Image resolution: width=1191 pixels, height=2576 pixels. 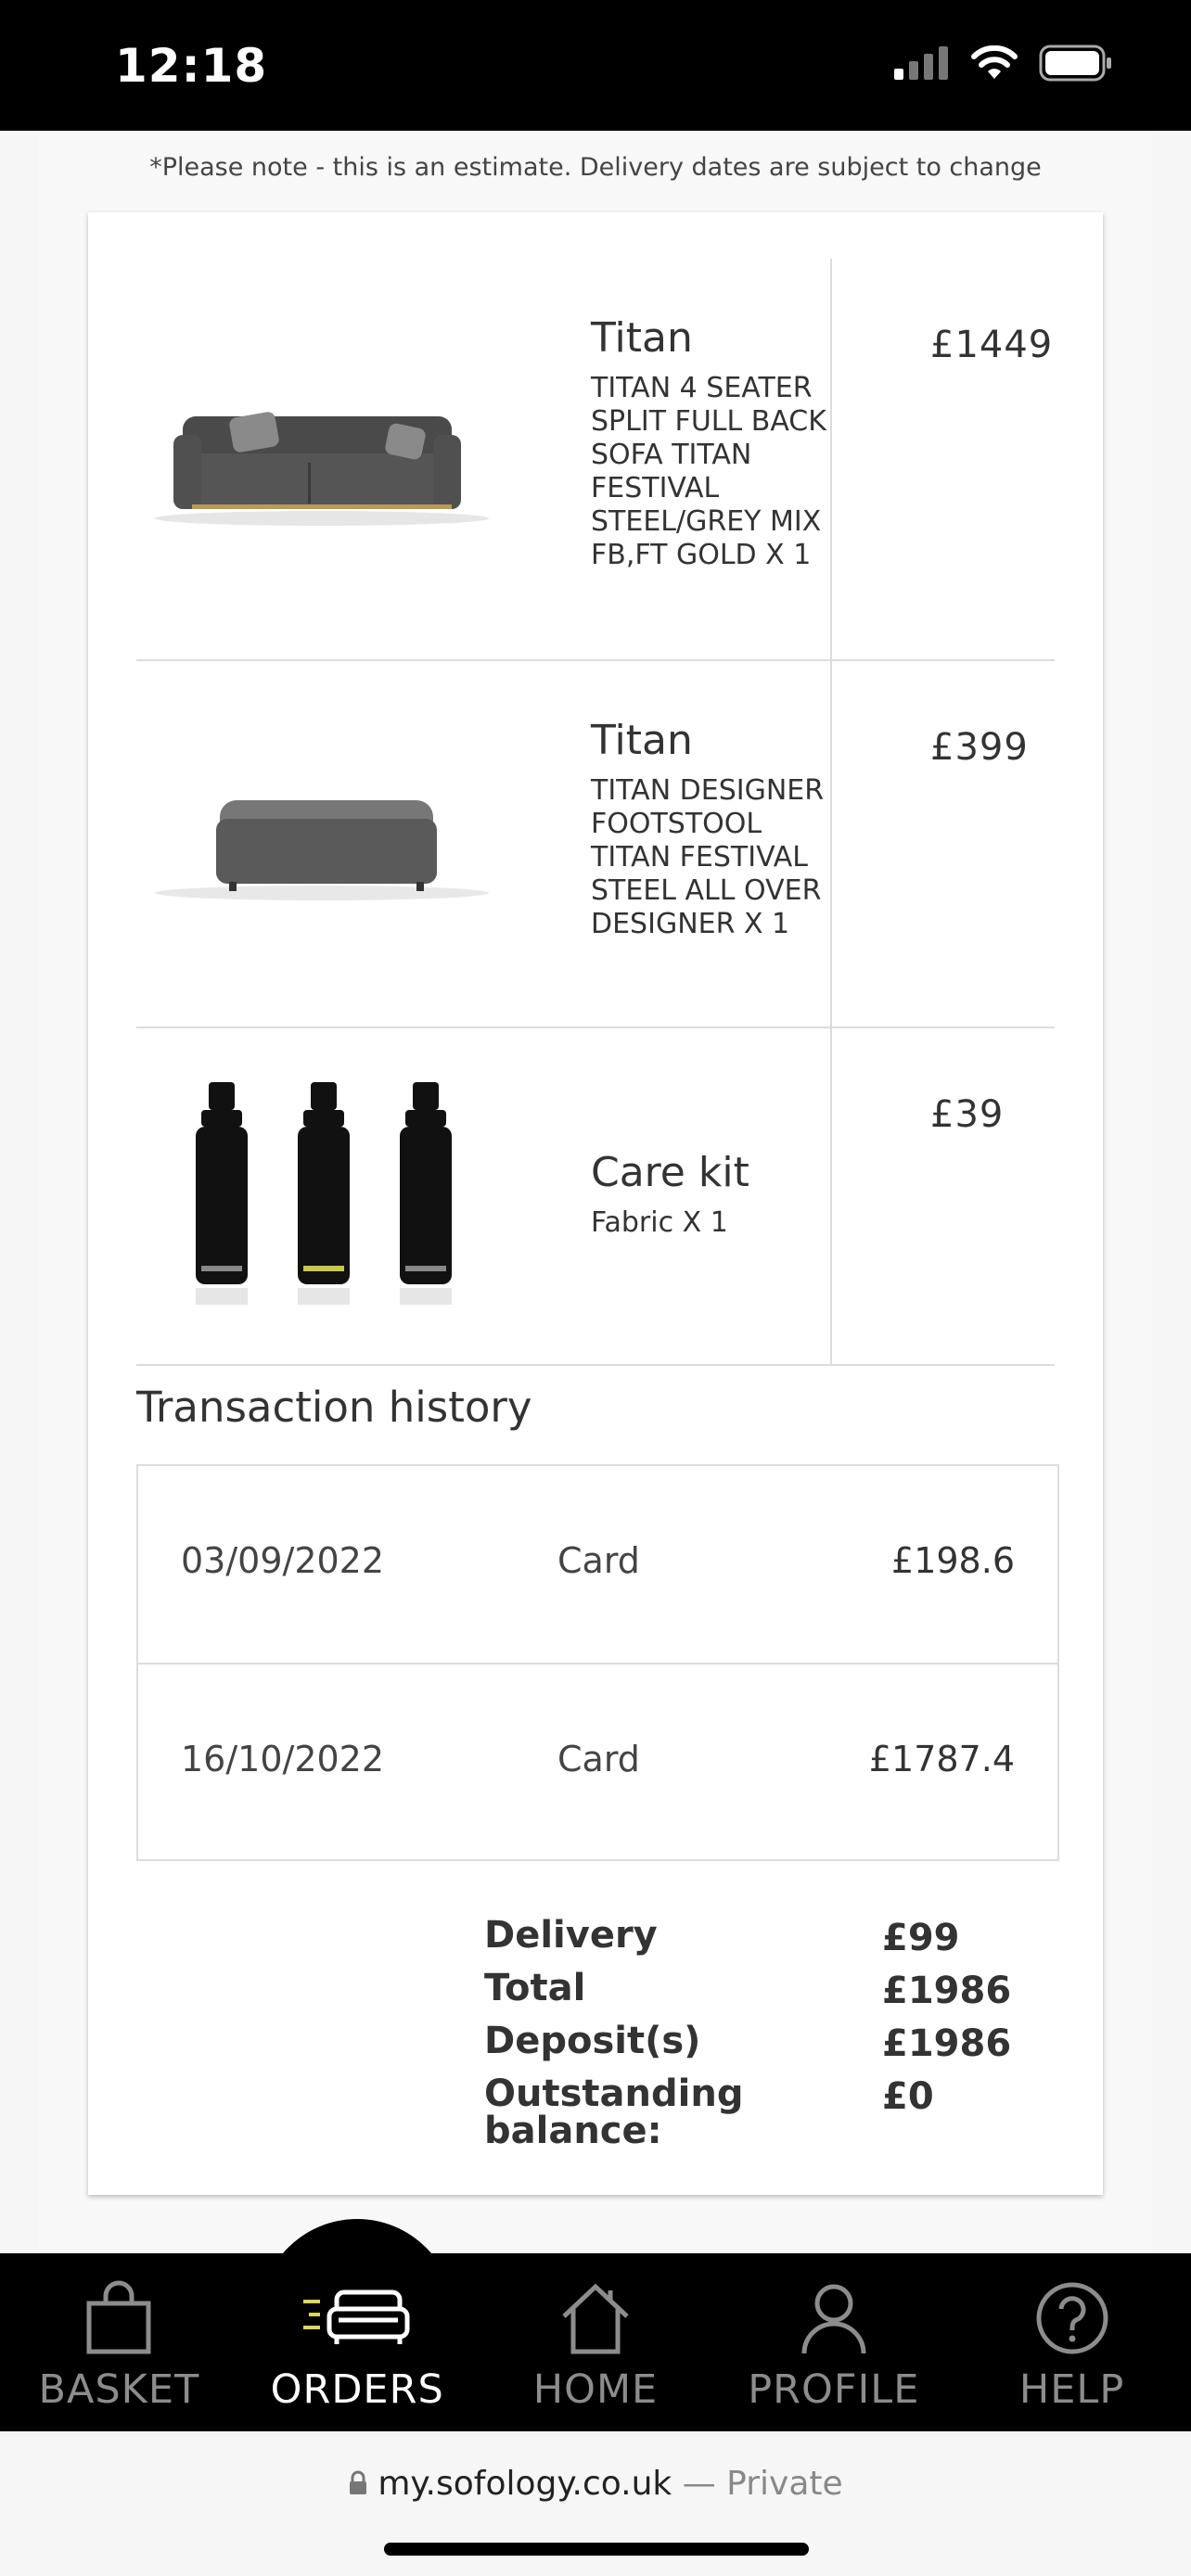 I want to click on transaction-amount: £1787.4, so click(x=942, y=1759).